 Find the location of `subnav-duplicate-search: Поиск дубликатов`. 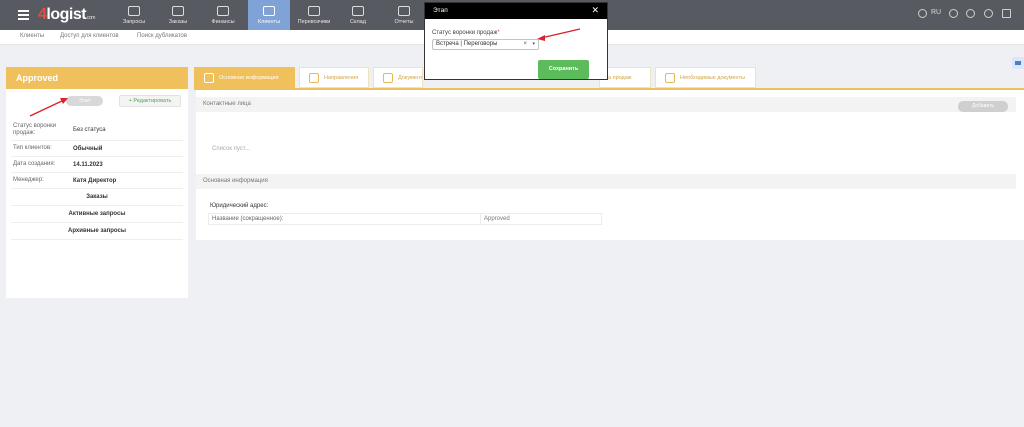

subnav-duplicate-search: Поиск дубликатов is located at coordinates (162, 36).